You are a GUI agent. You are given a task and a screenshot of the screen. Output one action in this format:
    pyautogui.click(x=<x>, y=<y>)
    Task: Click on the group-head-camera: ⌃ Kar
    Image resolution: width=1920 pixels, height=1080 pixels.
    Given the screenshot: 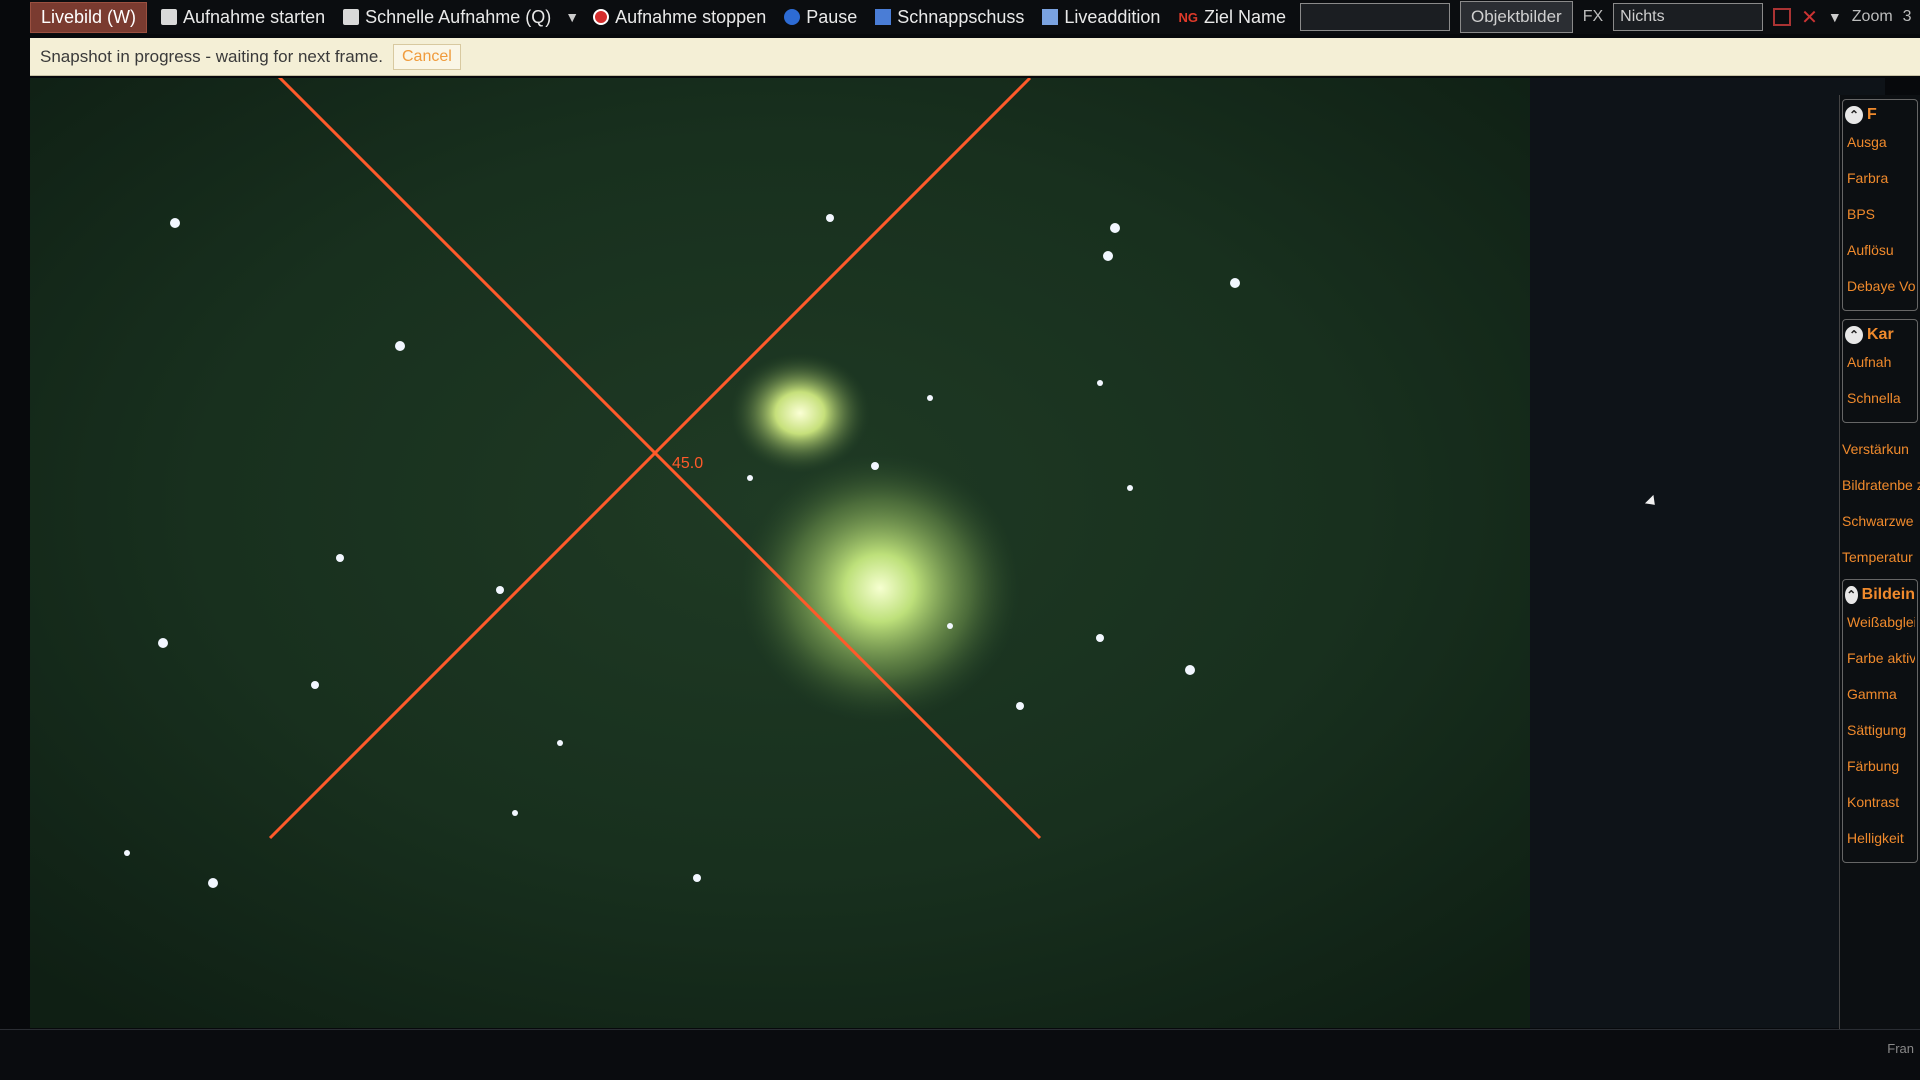 What is the action you would take?
    pyautogui.click(x=1880, y=335)
    